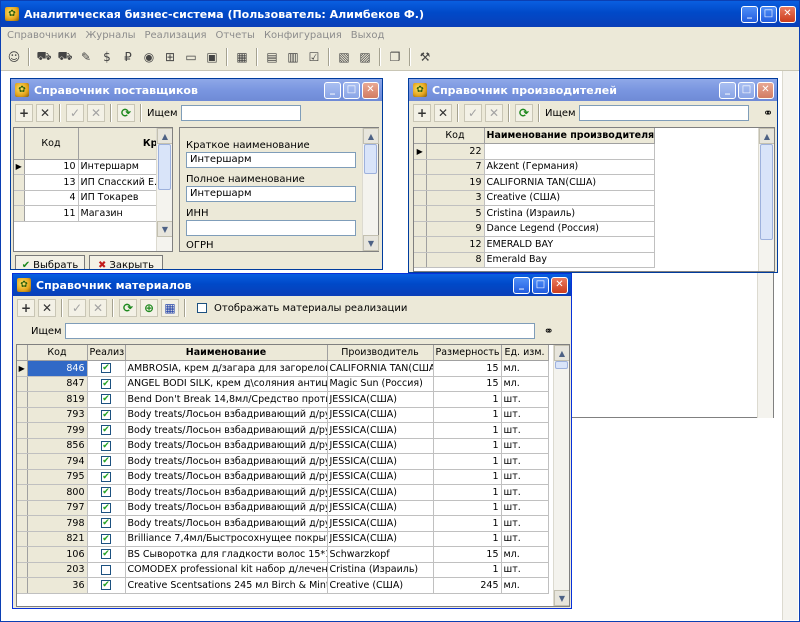 This screenshot has width=800, height=622. Describe the element at coordinates (746, 90) in the screenshot. I see `producers-maximize-button: □` at that location.